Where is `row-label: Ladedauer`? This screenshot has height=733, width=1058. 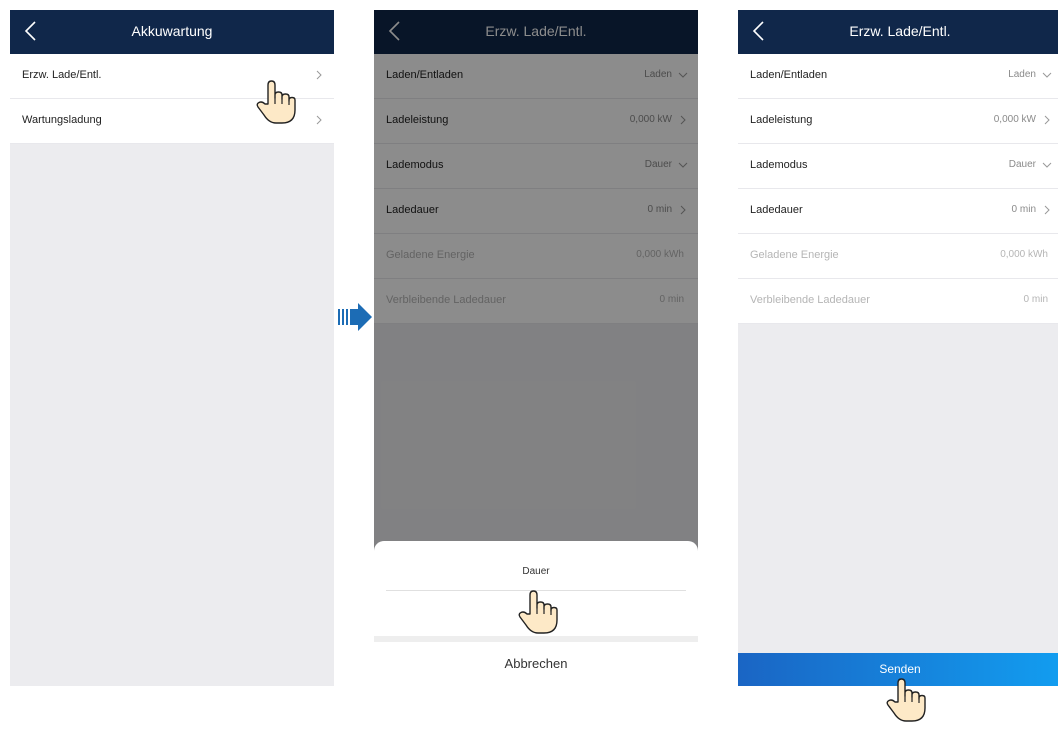 row-label: Ladedauer is located at coordinates (776, 210).